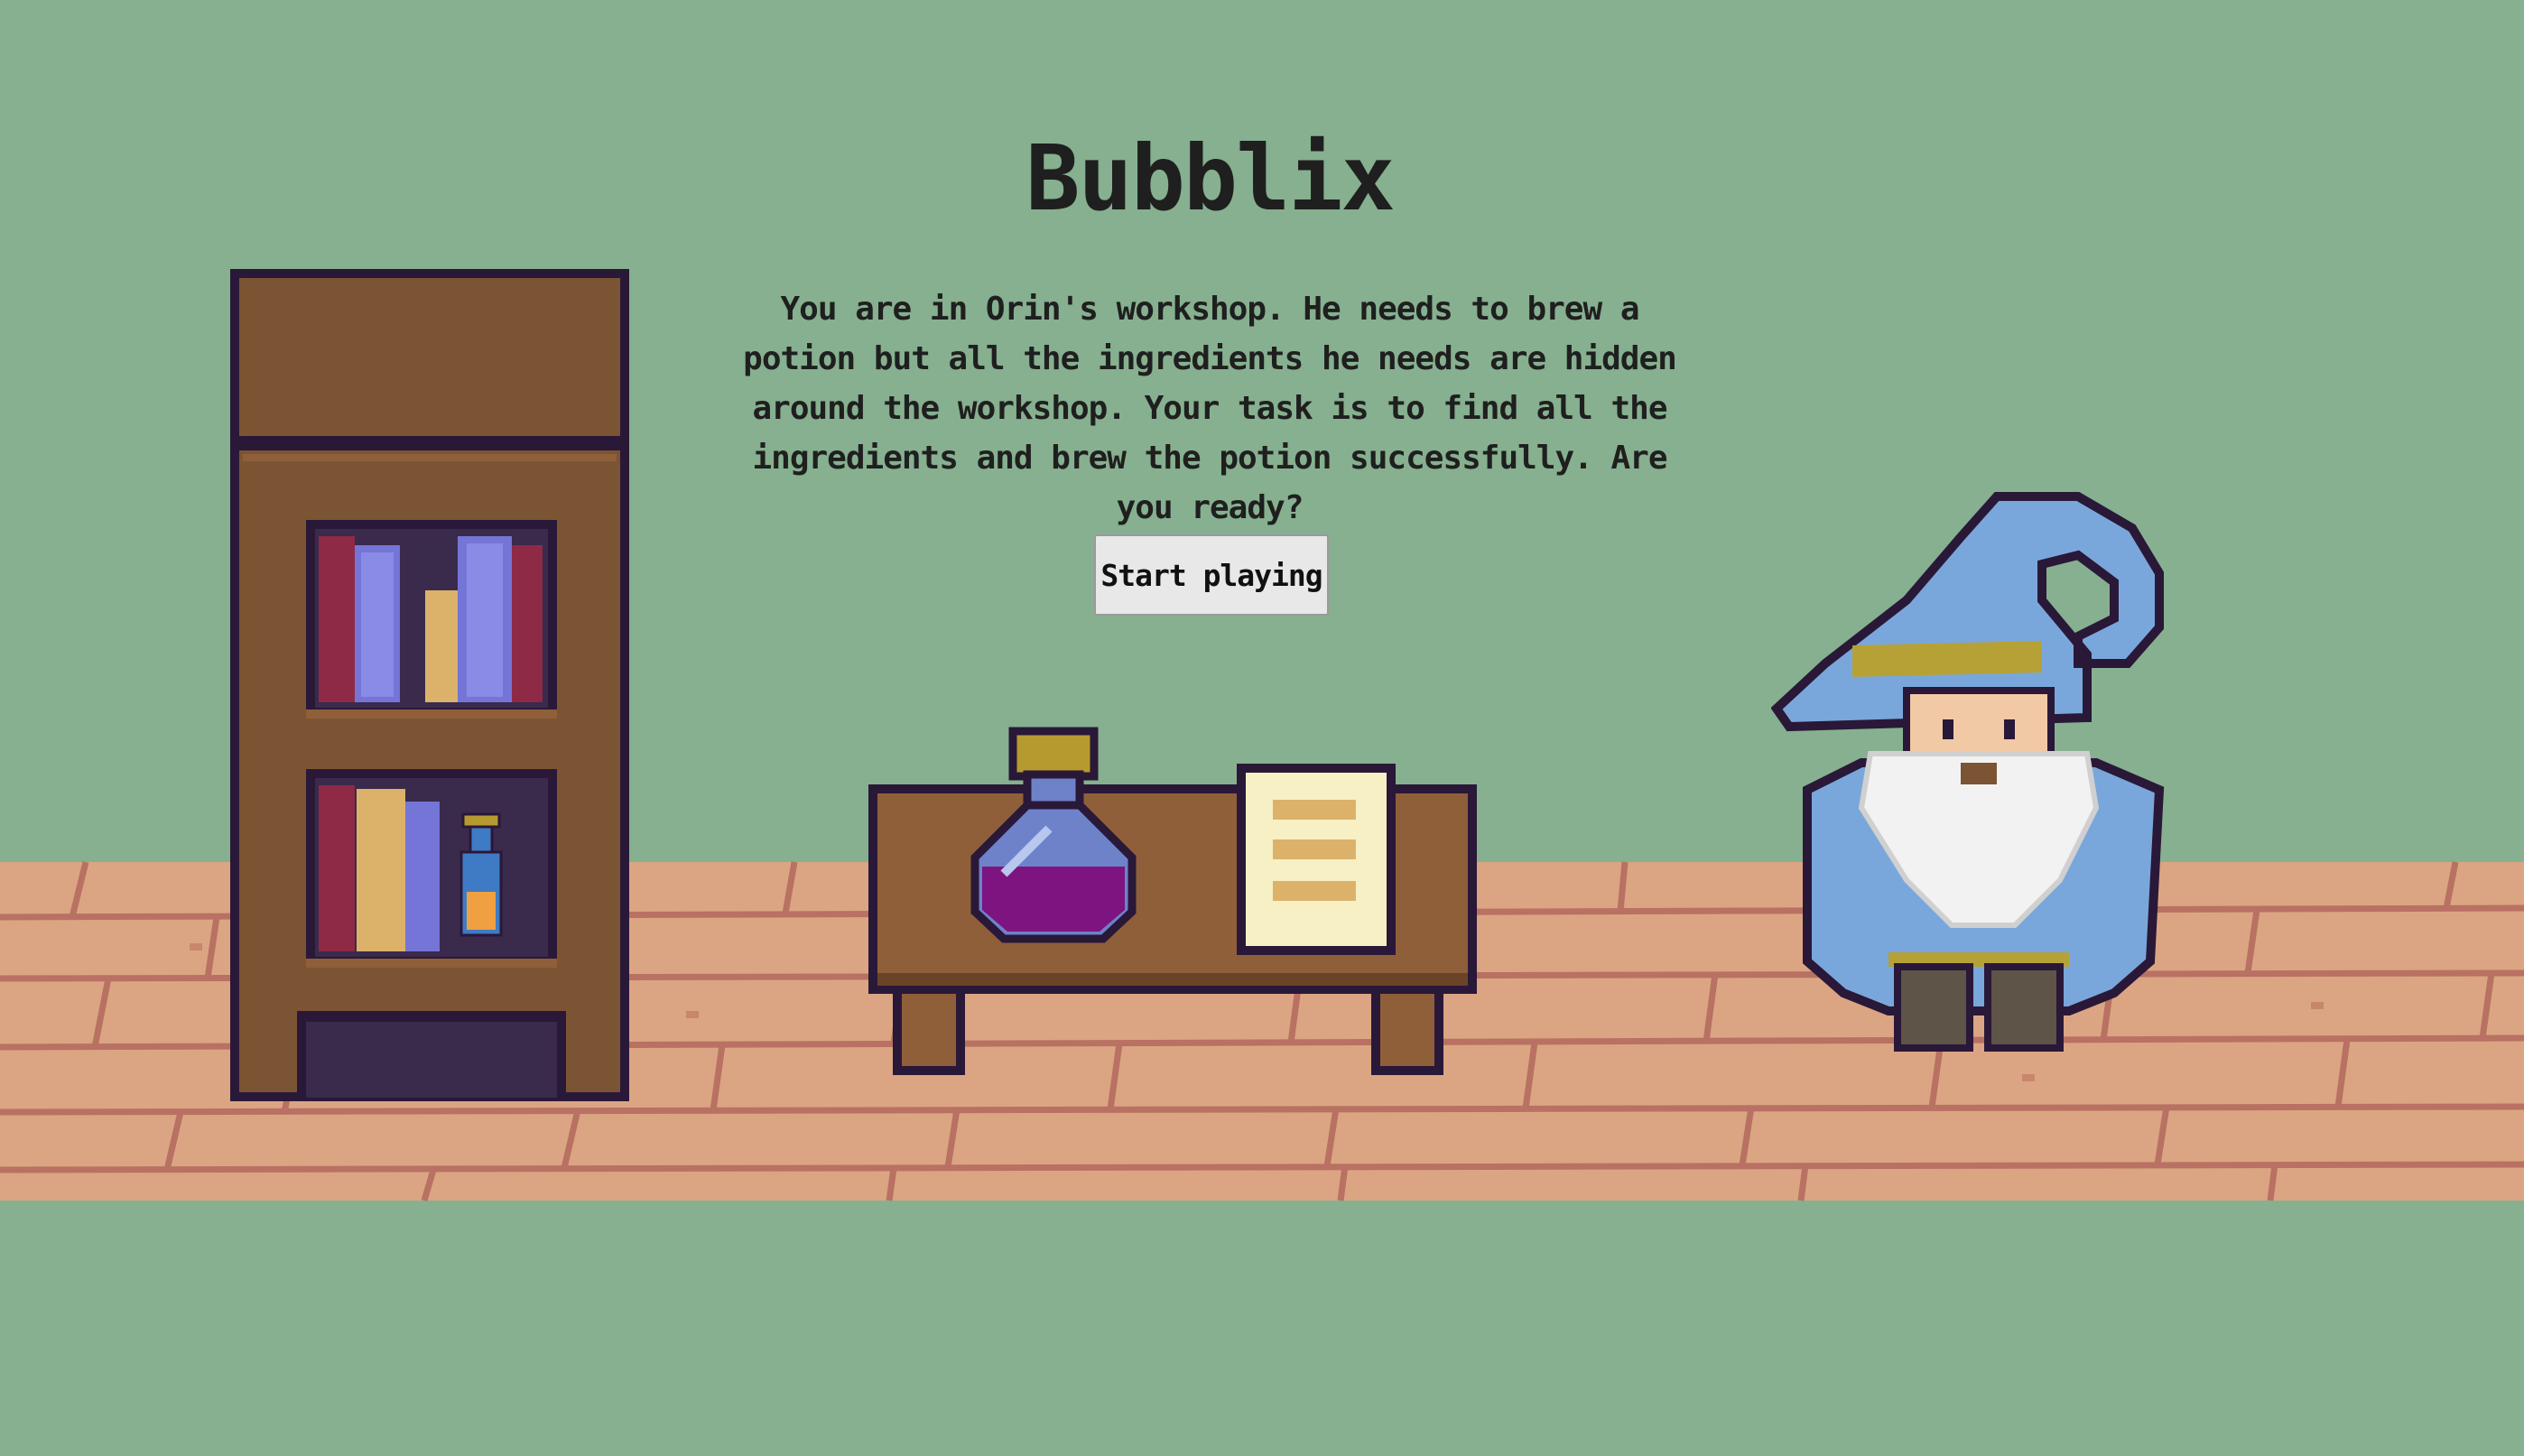  What do you see at coordinates (431, 687) in the screenshot?
I see `bookshelf-icon` at bounding box center [431, 687].